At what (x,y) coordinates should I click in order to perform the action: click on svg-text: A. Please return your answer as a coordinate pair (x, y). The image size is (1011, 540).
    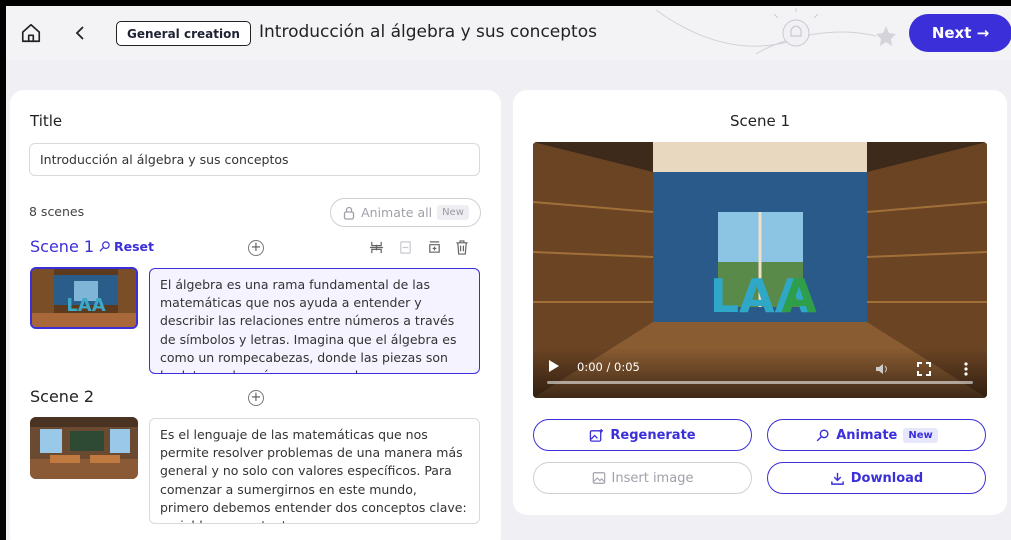
    Looking at the image, I should click on (799, 296).